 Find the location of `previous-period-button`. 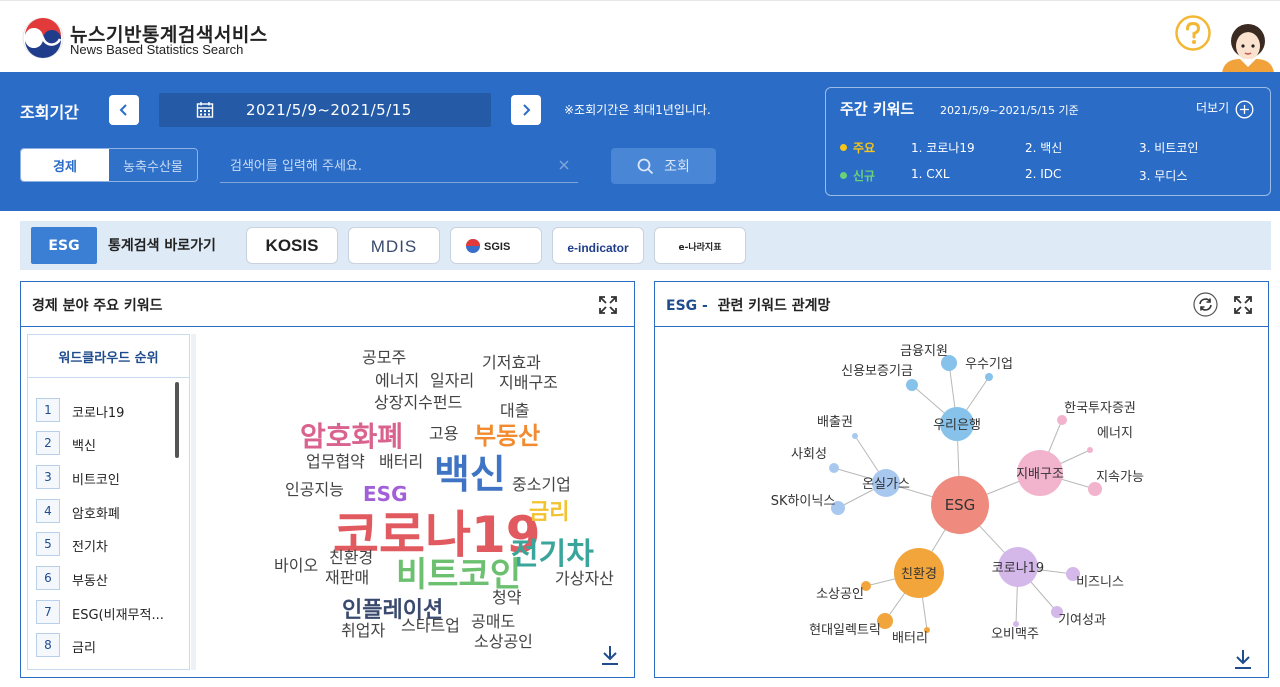

previous-period-button is located at coordinates (124, 110).